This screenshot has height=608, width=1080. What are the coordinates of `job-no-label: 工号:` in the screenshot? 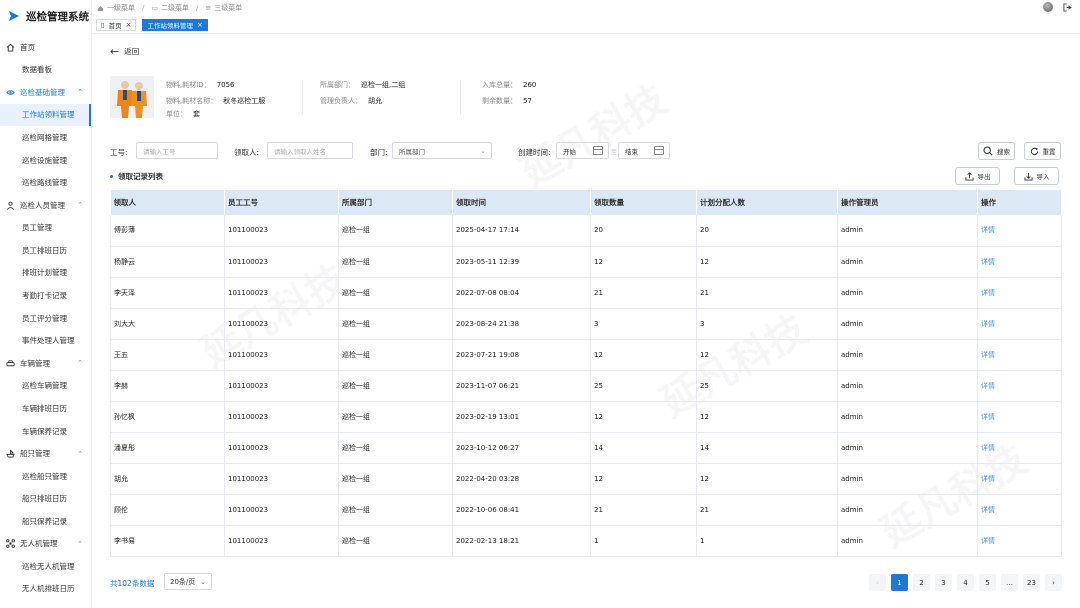 It's located at (119, 152).